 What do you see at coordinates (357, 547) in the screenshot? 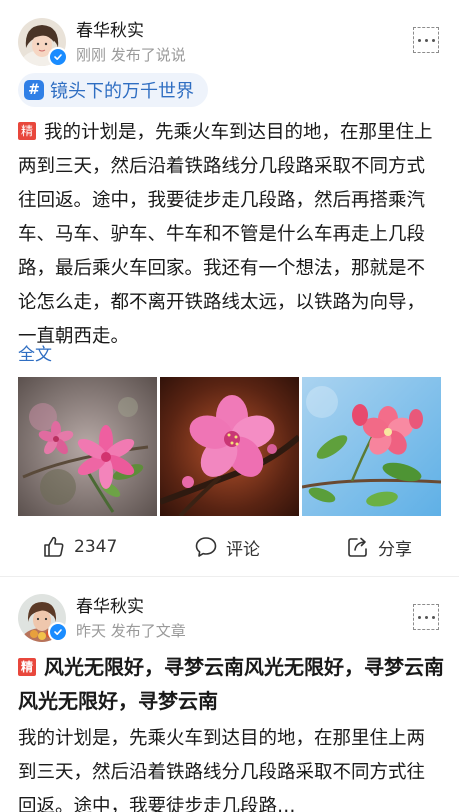
I see `share-icon` at bounding box center [357, 547].